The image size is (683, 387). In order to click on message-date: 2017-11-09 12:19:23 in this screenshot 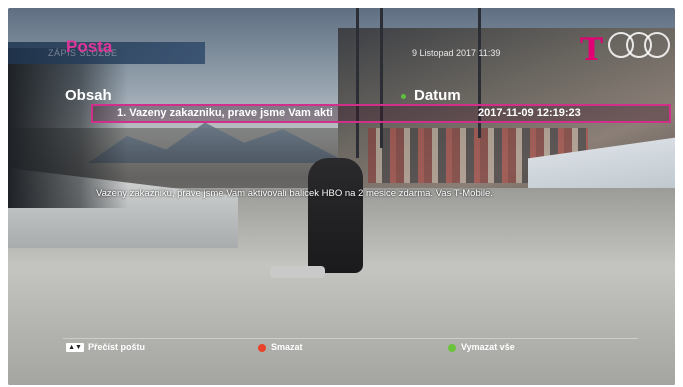, I will do `click(529, 113)`.